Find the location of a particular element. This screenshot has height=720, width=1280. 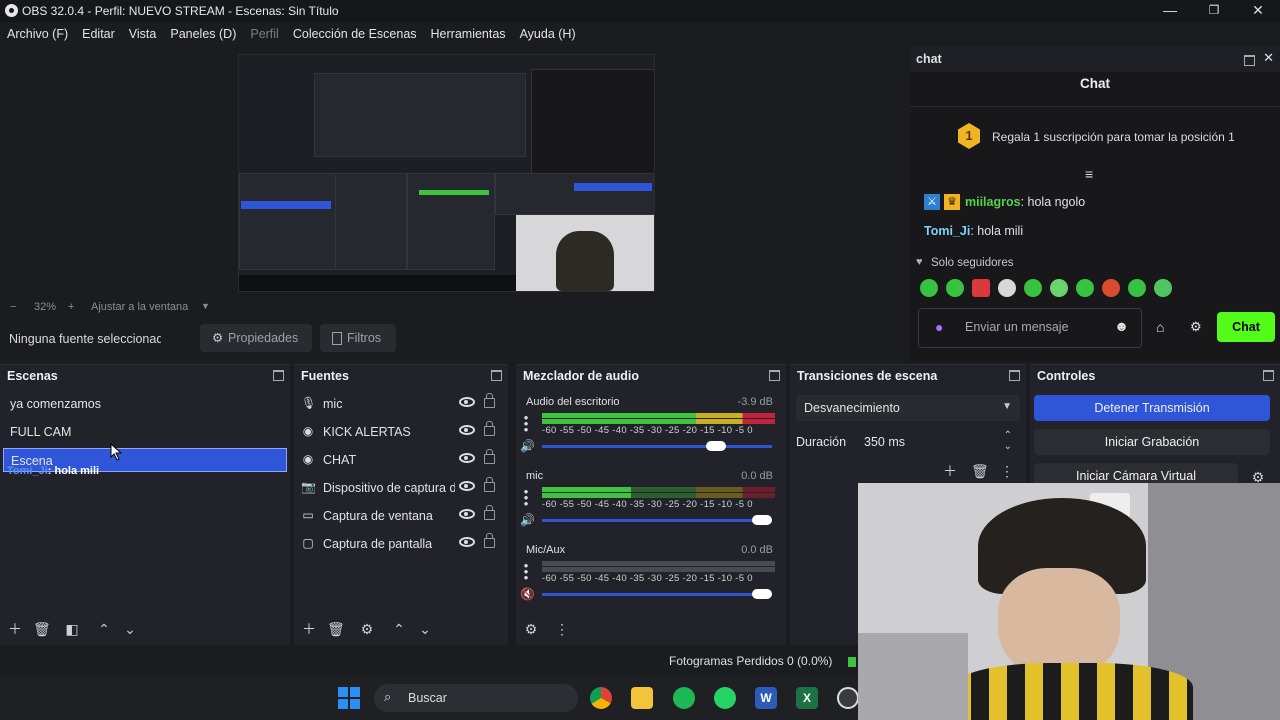

spotify-icon is located at coordinates (684, 698).